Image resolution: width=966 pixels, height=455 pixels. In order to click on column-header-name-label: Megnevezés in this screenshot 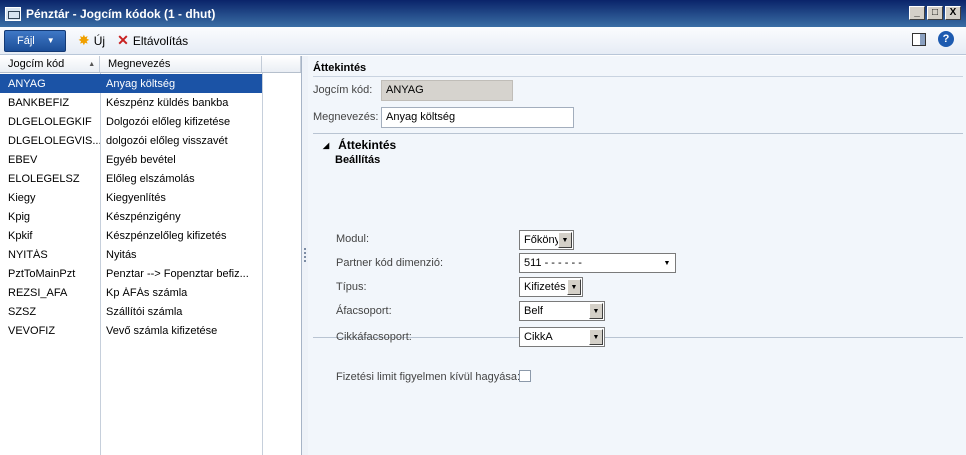, I will do `click(139, 64)`.